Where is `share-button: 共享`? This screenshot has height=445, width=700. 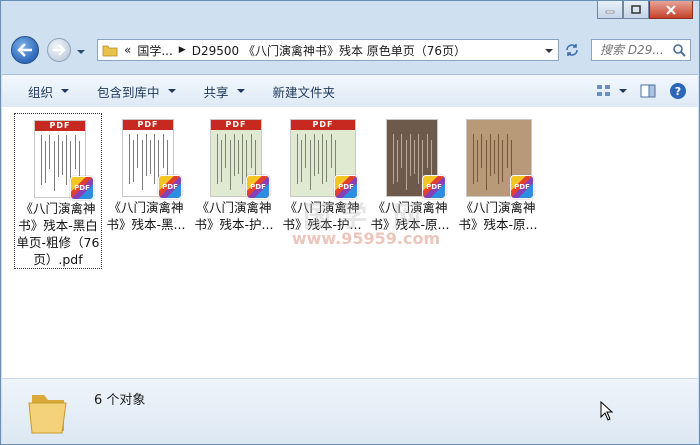
share-button: 共享 is located at coordinates (224, 91).